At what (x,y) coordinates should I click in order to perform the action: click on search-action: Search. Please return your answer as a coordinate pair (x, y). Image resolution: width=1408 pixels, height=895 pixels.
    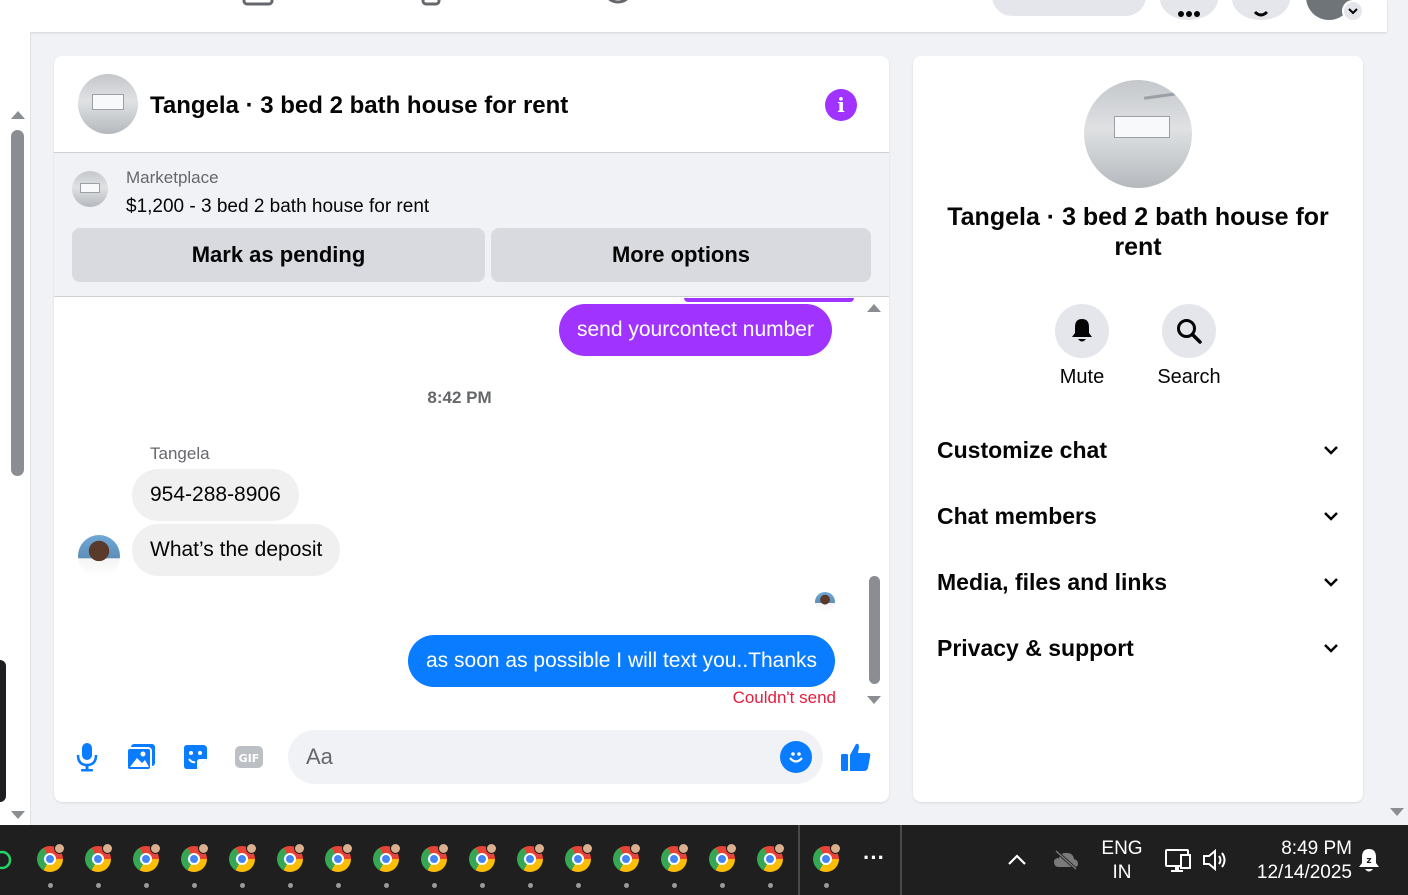
    Looking at the image, I should click on (1189, 346).